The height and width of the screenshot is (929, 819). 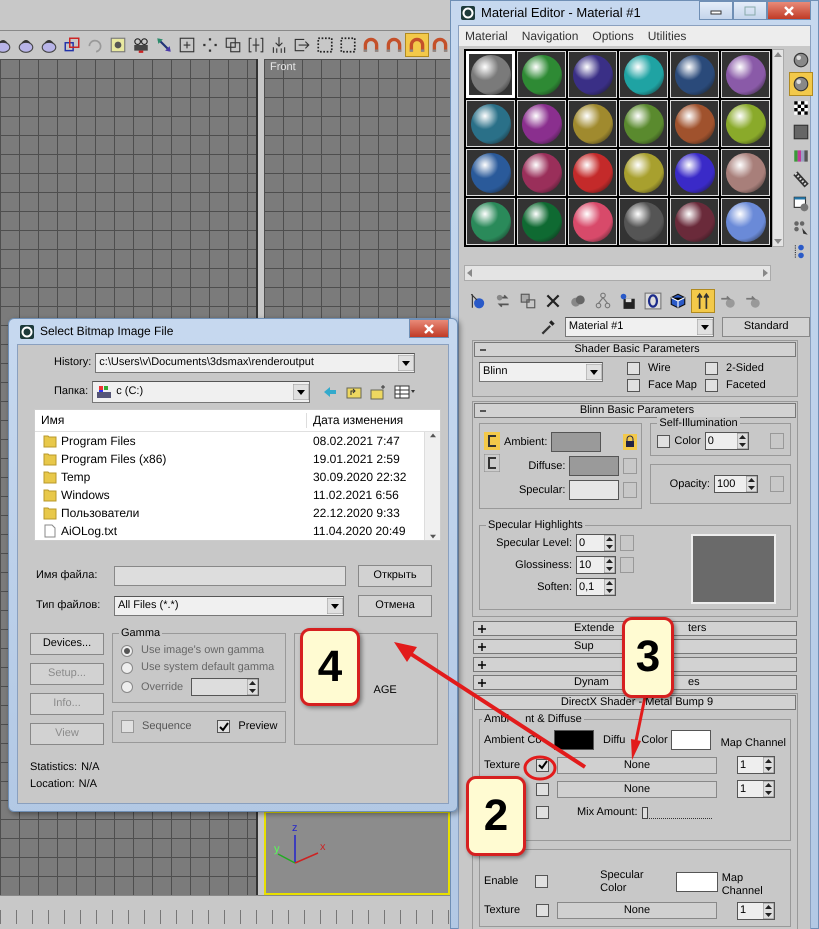 What do you see at coordinates (526, 442) in the screenshot?
I see `color-label: Ambient:` at bounding box center [526, 442].